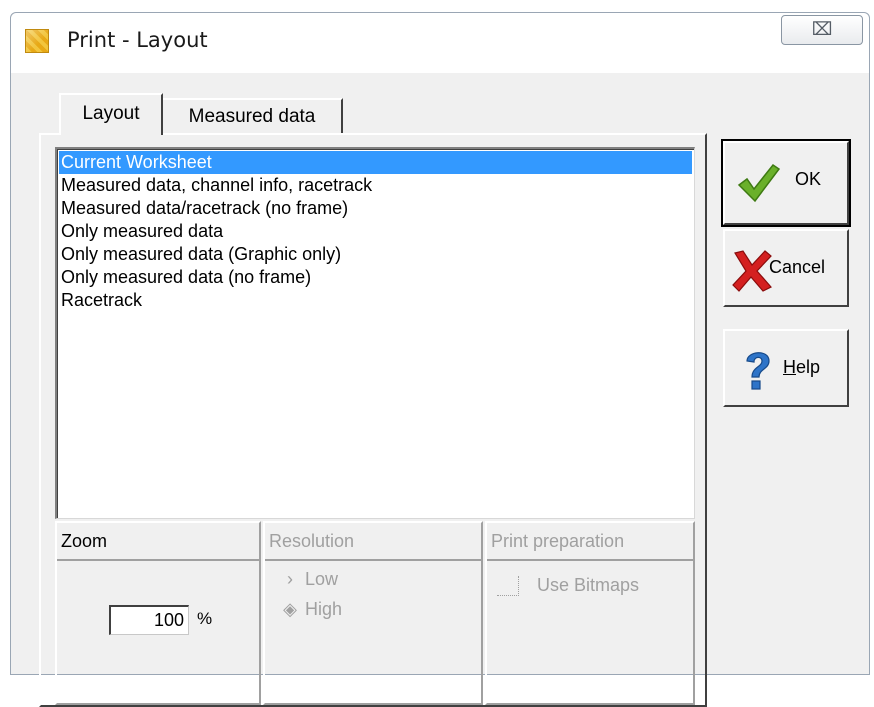  I want to click on title-bar: Print - Layout ⌧, so click(440, 43).